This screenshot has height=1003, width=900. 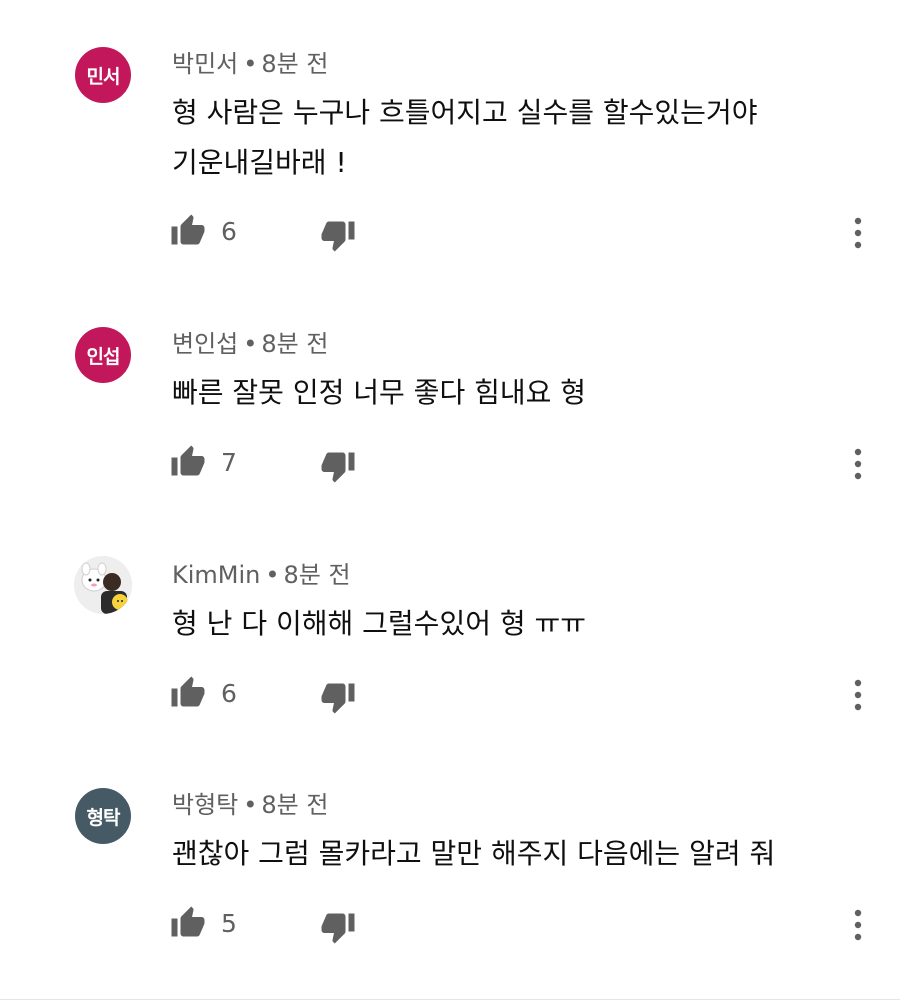 What do you see at coordinates (450, 999) in the screenshot?
I see `divider` at bounding box center [450, 999].